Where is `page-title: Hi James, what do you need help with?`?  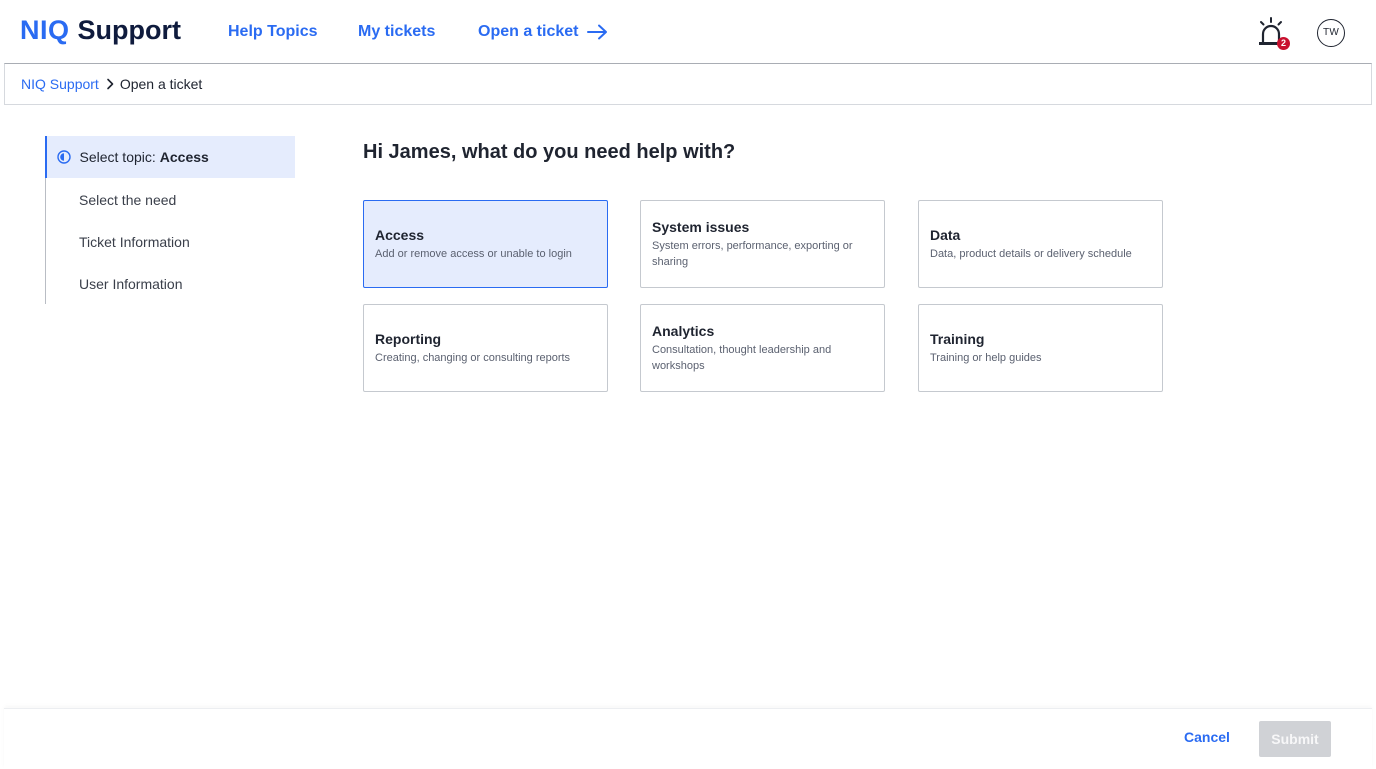
page-title: Hi James, what do you need help with? is located at coordinates (549, 152).